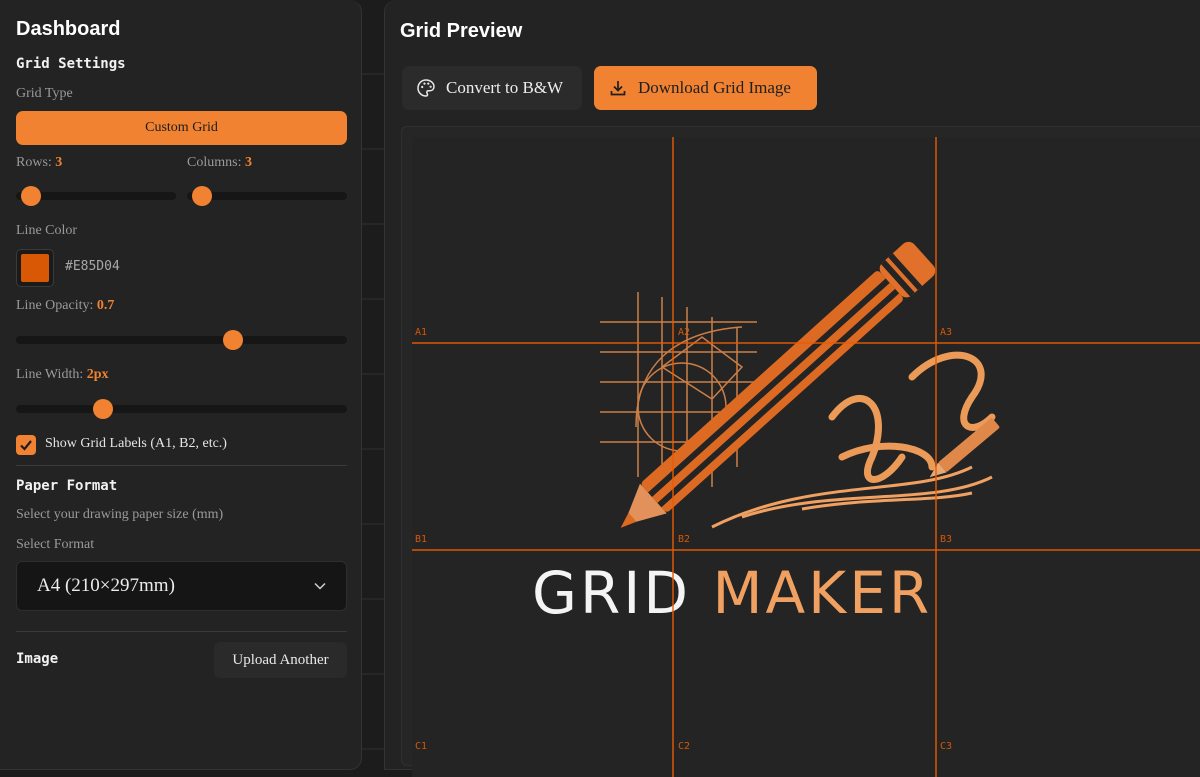  I want to click on grid-label-b3: B3, so click(946, 539).